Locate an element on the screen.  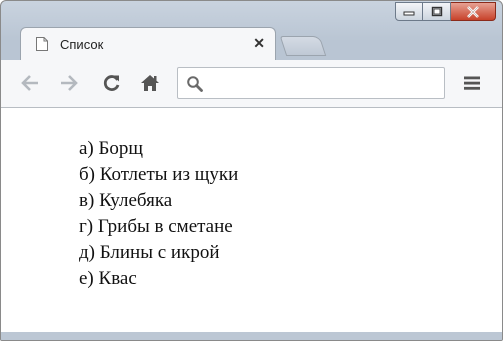
minimize-button is located at coordinates (409, 11).